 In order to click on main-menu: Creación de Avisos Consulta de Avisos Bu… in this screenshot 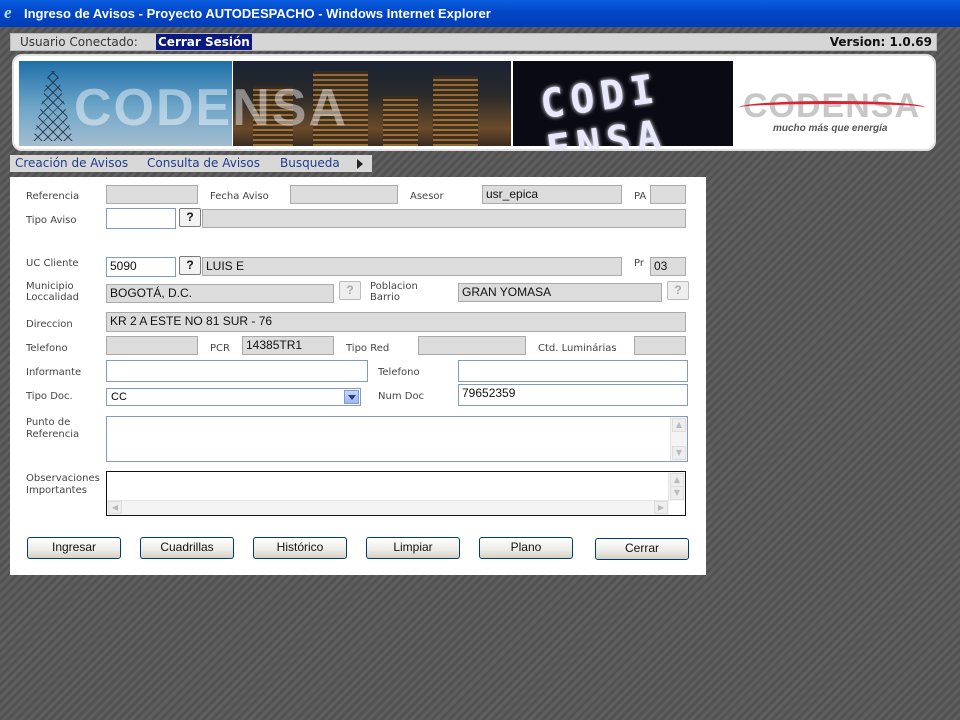, I will do `click(191, 163)`.